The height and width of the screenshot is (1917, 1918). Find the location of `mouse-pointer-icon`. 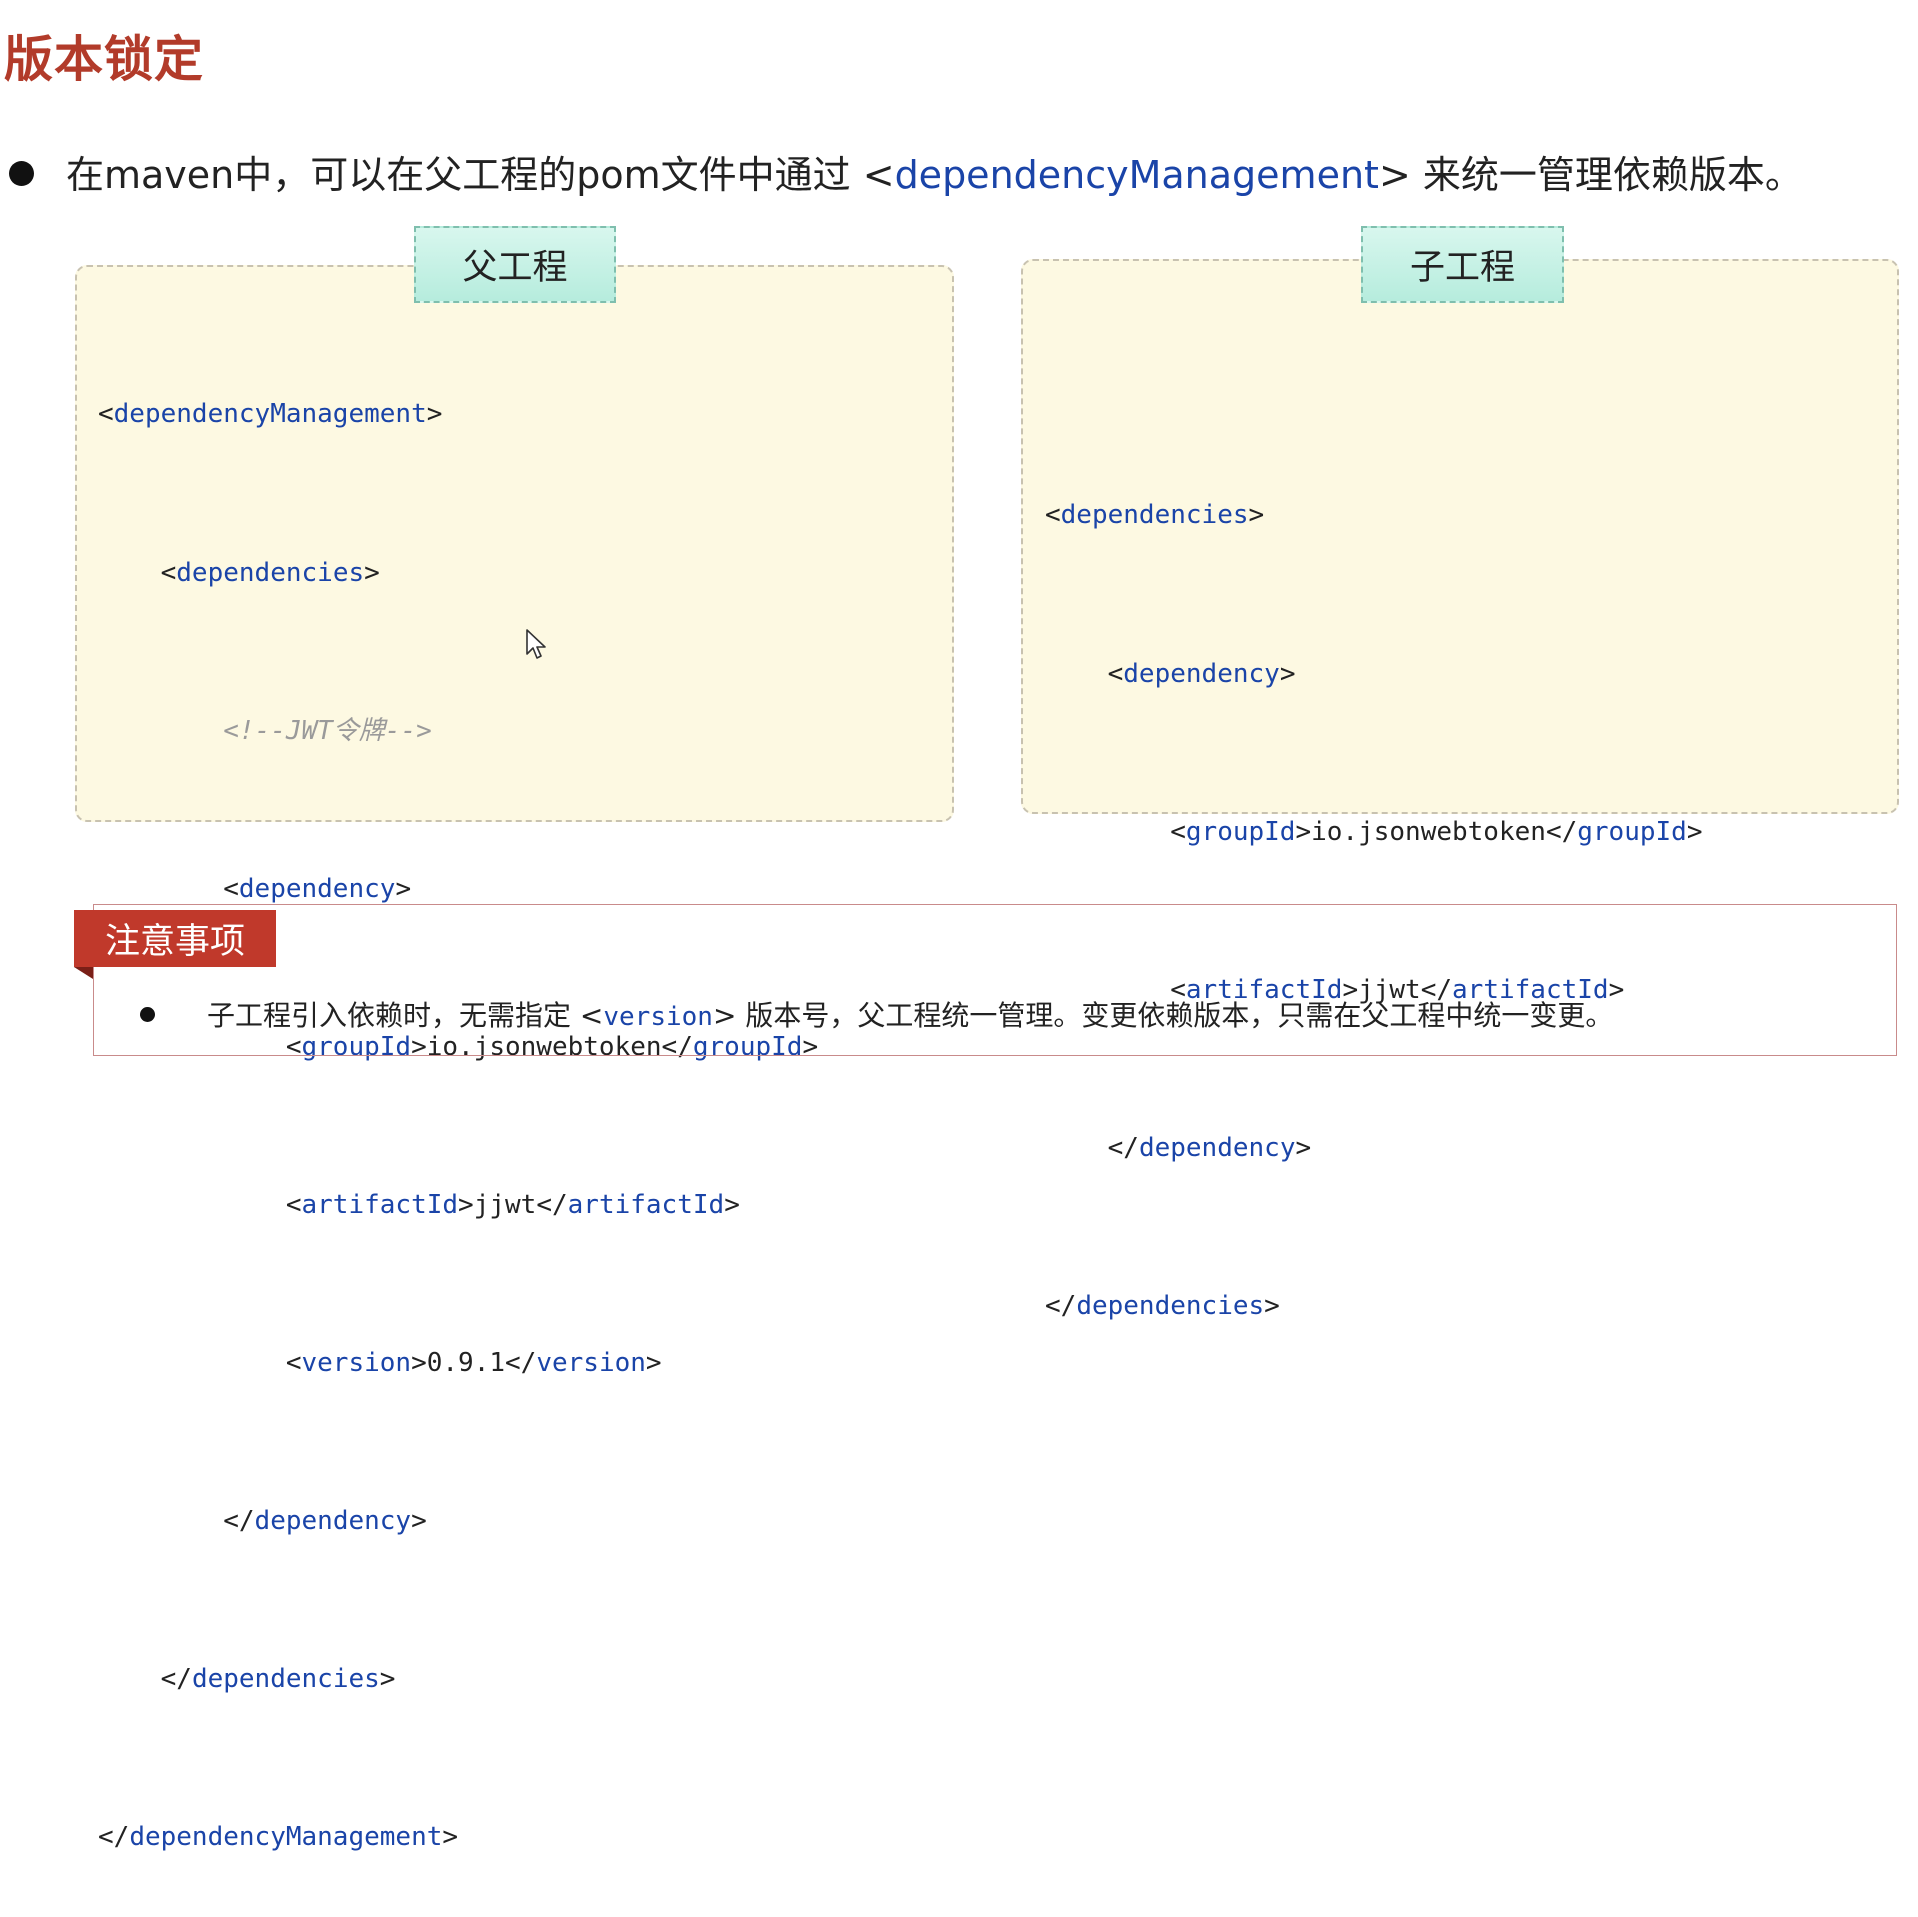

mouse-pointer-icon is located at coordinates (536, 644).